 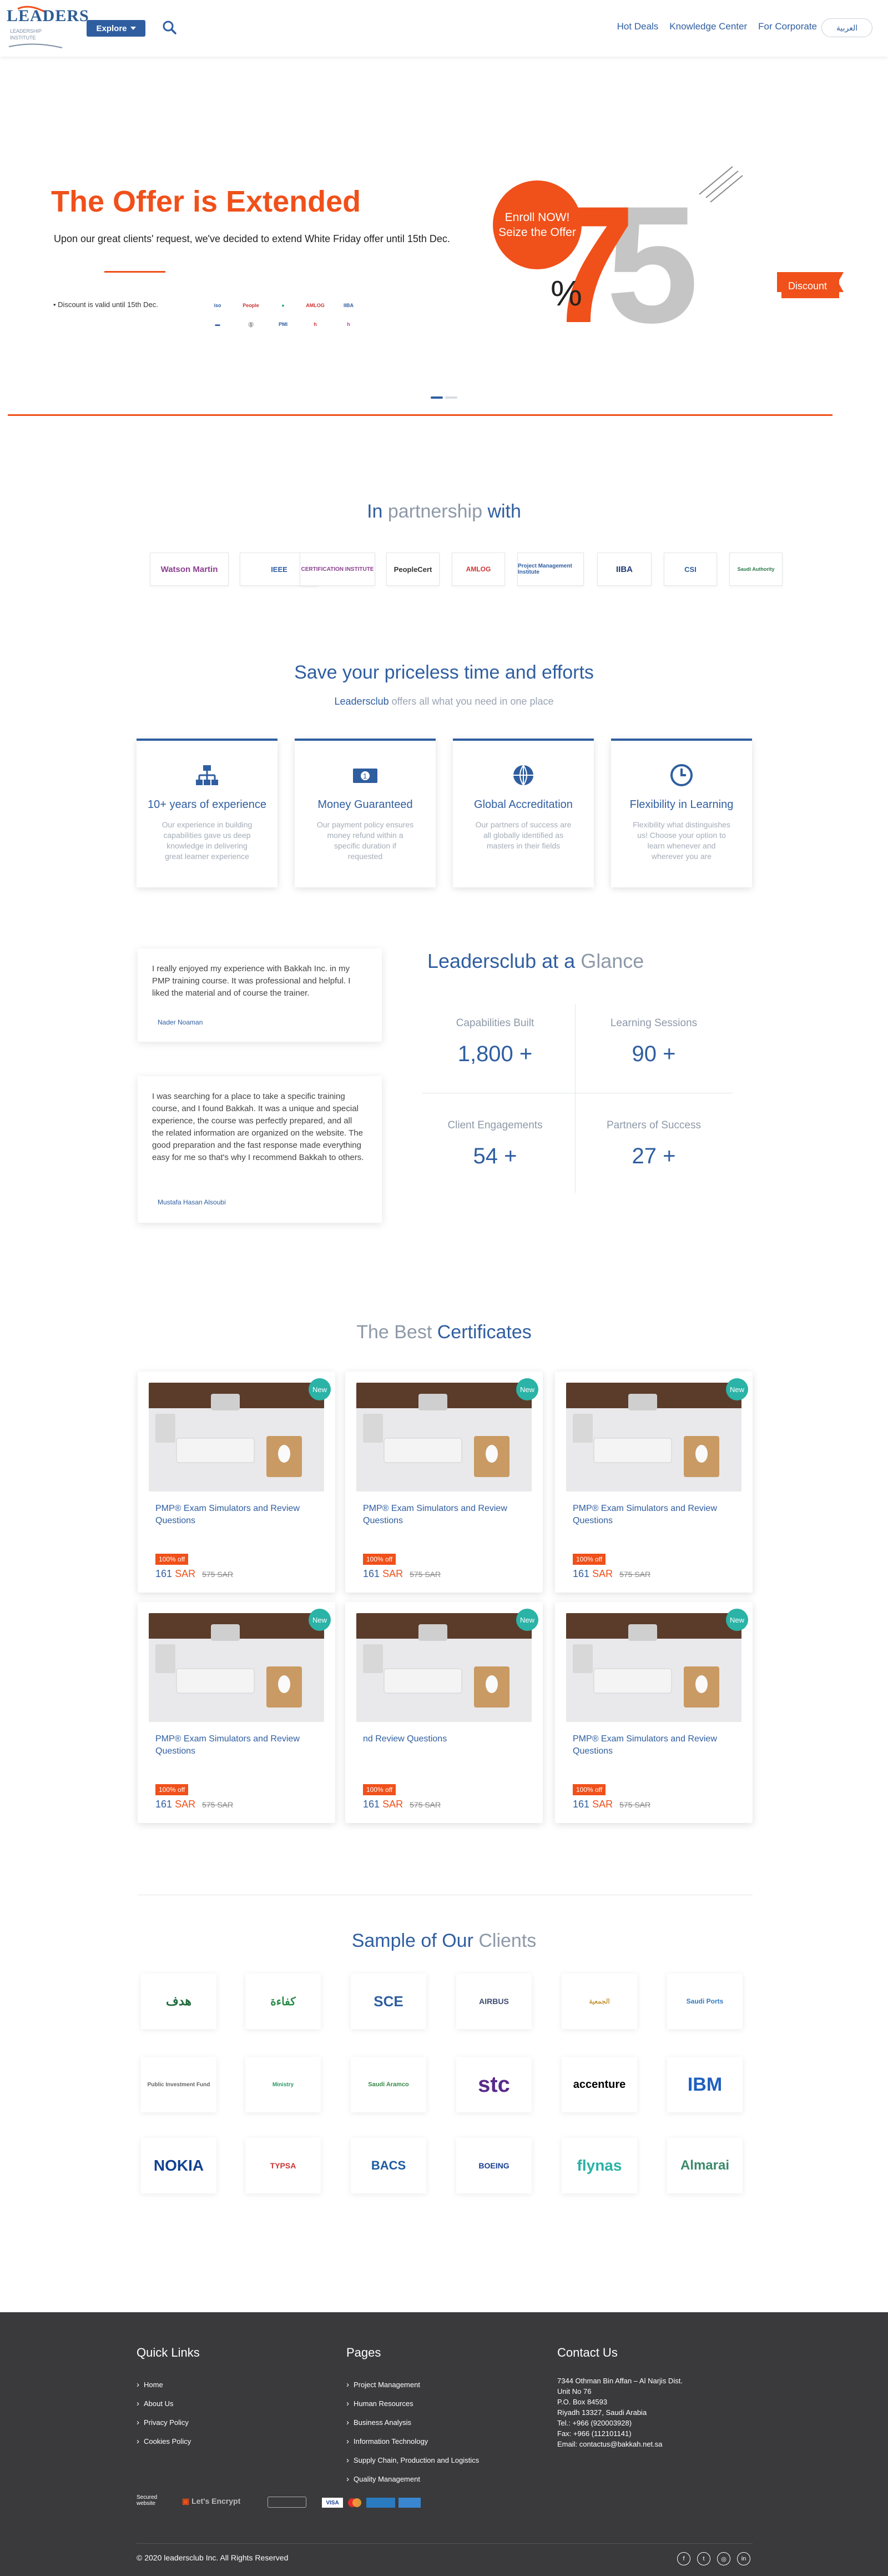 What do you see at coordinates (446, 1739) in the screenshot?
I see `certificate-title: nd Review Questions` at bounding box center [446, 1739].